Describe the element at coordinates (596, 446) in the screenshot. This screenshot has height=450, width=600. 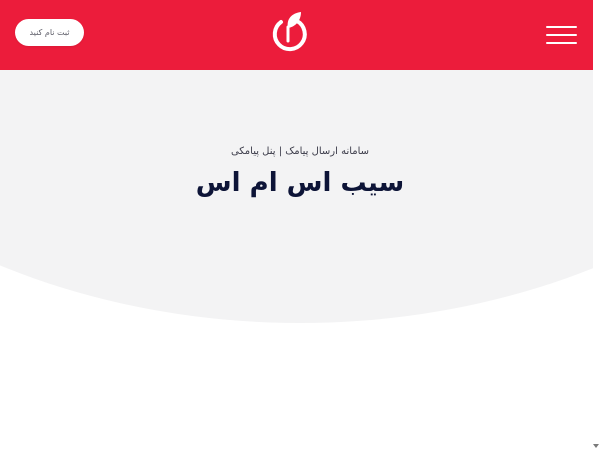
I see `scroll-down-arrow-icon` at that location.